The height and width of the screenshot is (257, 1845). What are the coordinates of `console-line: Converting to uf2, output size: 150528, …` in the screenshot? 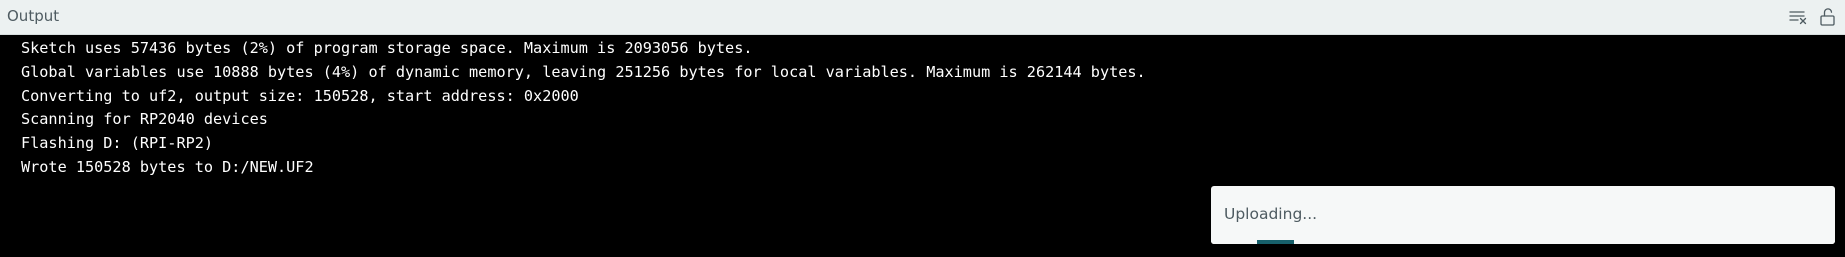 It's located at (300, 95).